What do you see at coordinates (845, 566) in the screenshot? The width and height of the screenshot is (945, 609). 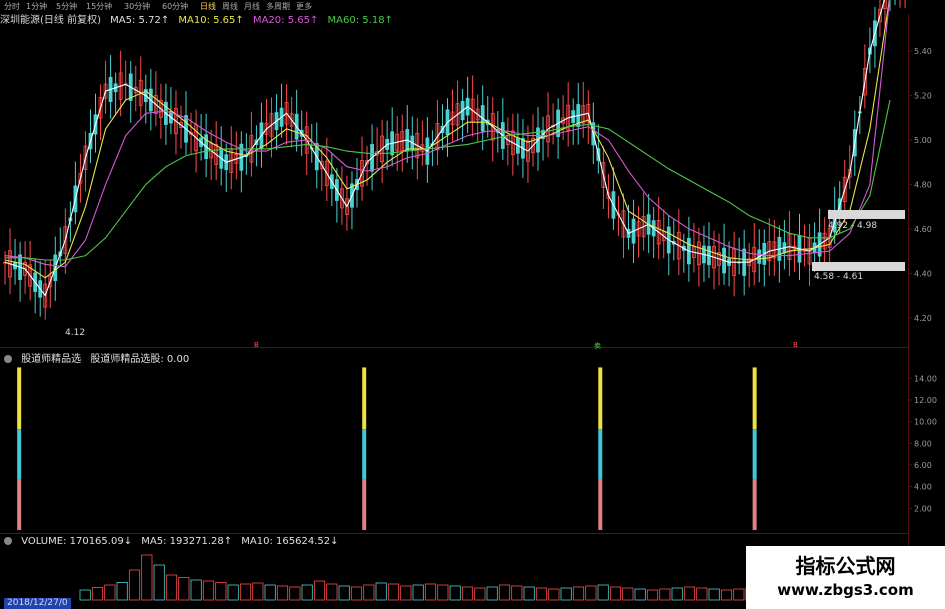 I see `watermark-title: 指标公式网` at bounding box center [845, 566].